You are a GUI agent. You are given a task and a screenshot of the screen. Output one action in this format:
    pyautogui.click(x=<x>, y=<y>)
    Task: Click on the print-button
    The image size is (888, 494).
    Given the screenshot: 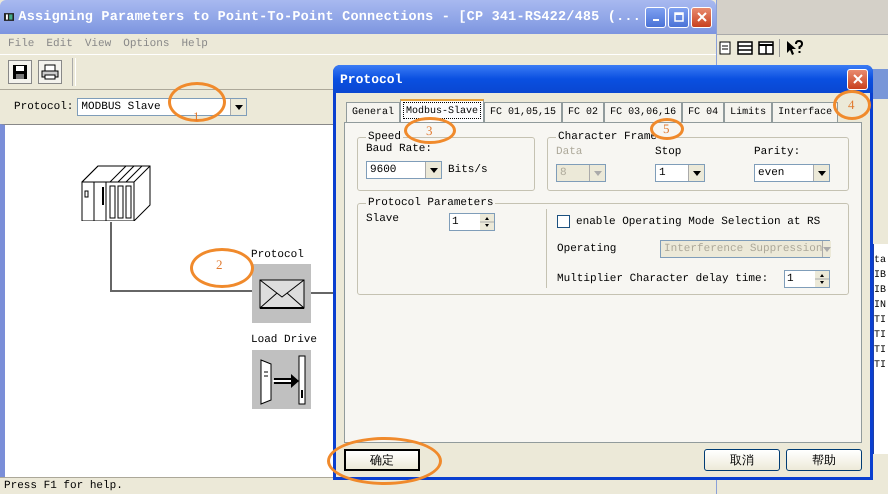 What is the action you would take?
    pyautogui.click(x=50, y=72)
    